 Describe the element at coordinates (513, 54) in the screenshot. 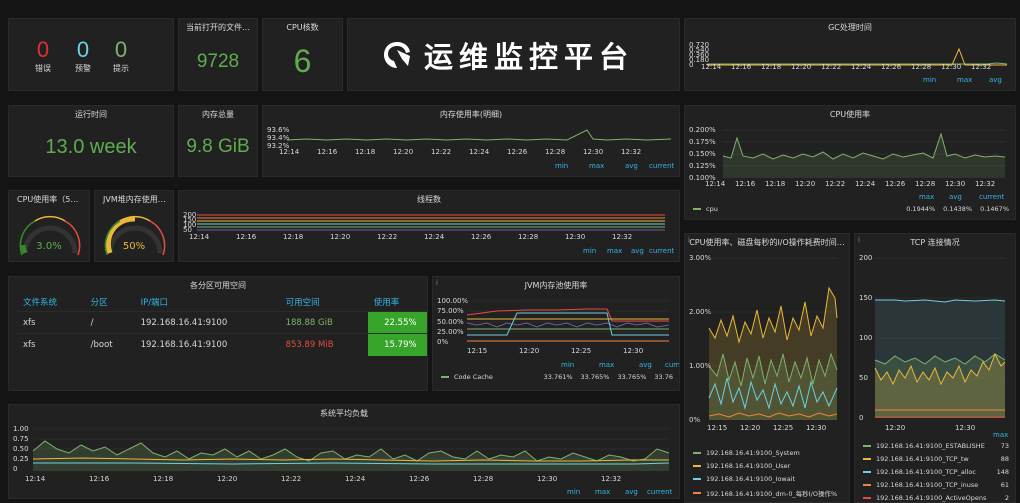

I see `banner-panel: 运维监控平台` at that location.